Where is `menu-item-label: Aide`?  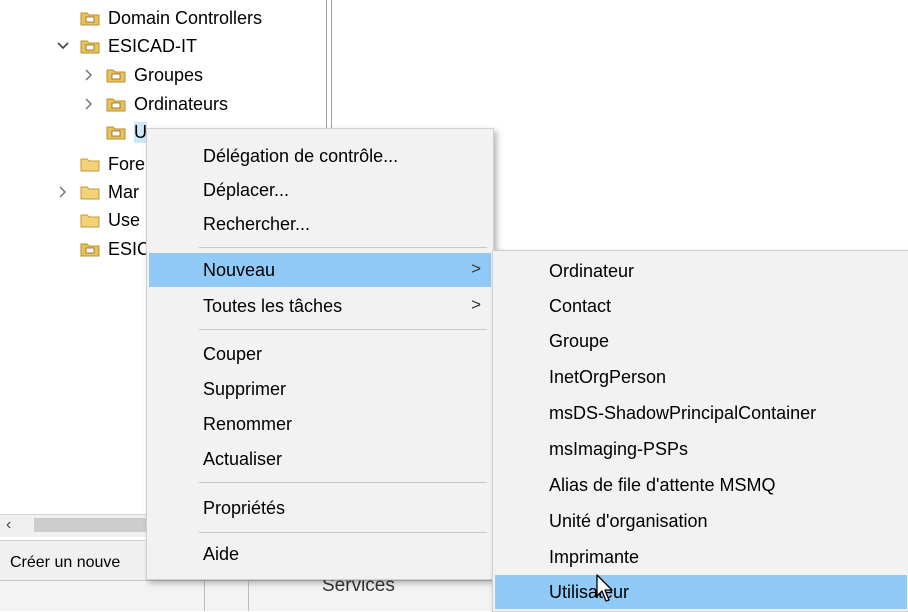 menu-item-label: Aide is located at coordinates (221, 554).